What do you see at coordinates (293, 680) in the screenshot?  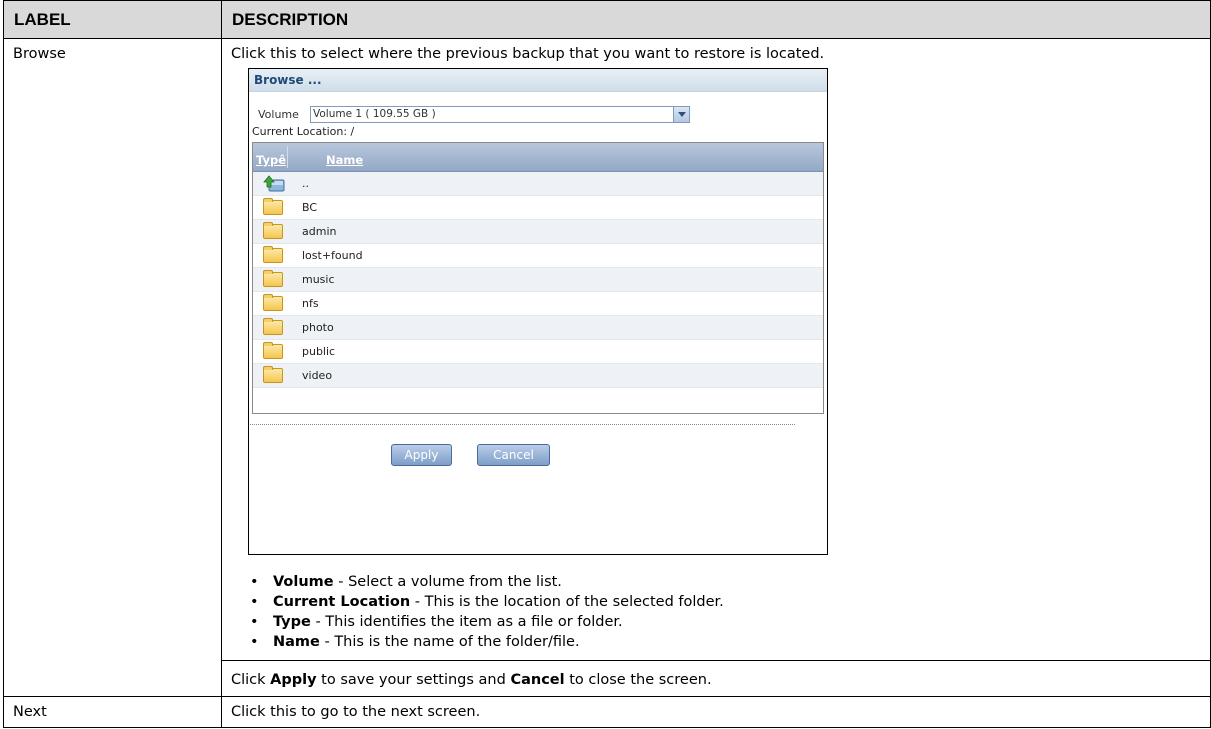 I see `closing-apply-term: Apply` at bounding box center [293, 680].